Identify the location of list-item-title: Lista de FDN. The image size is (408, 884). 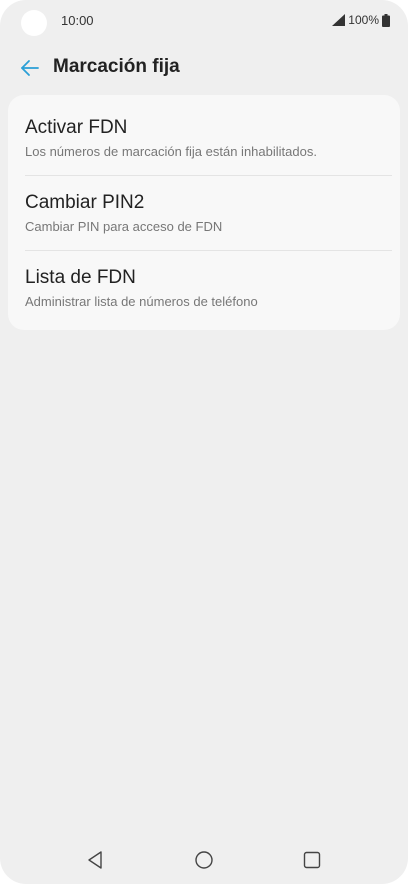
(80, 277).